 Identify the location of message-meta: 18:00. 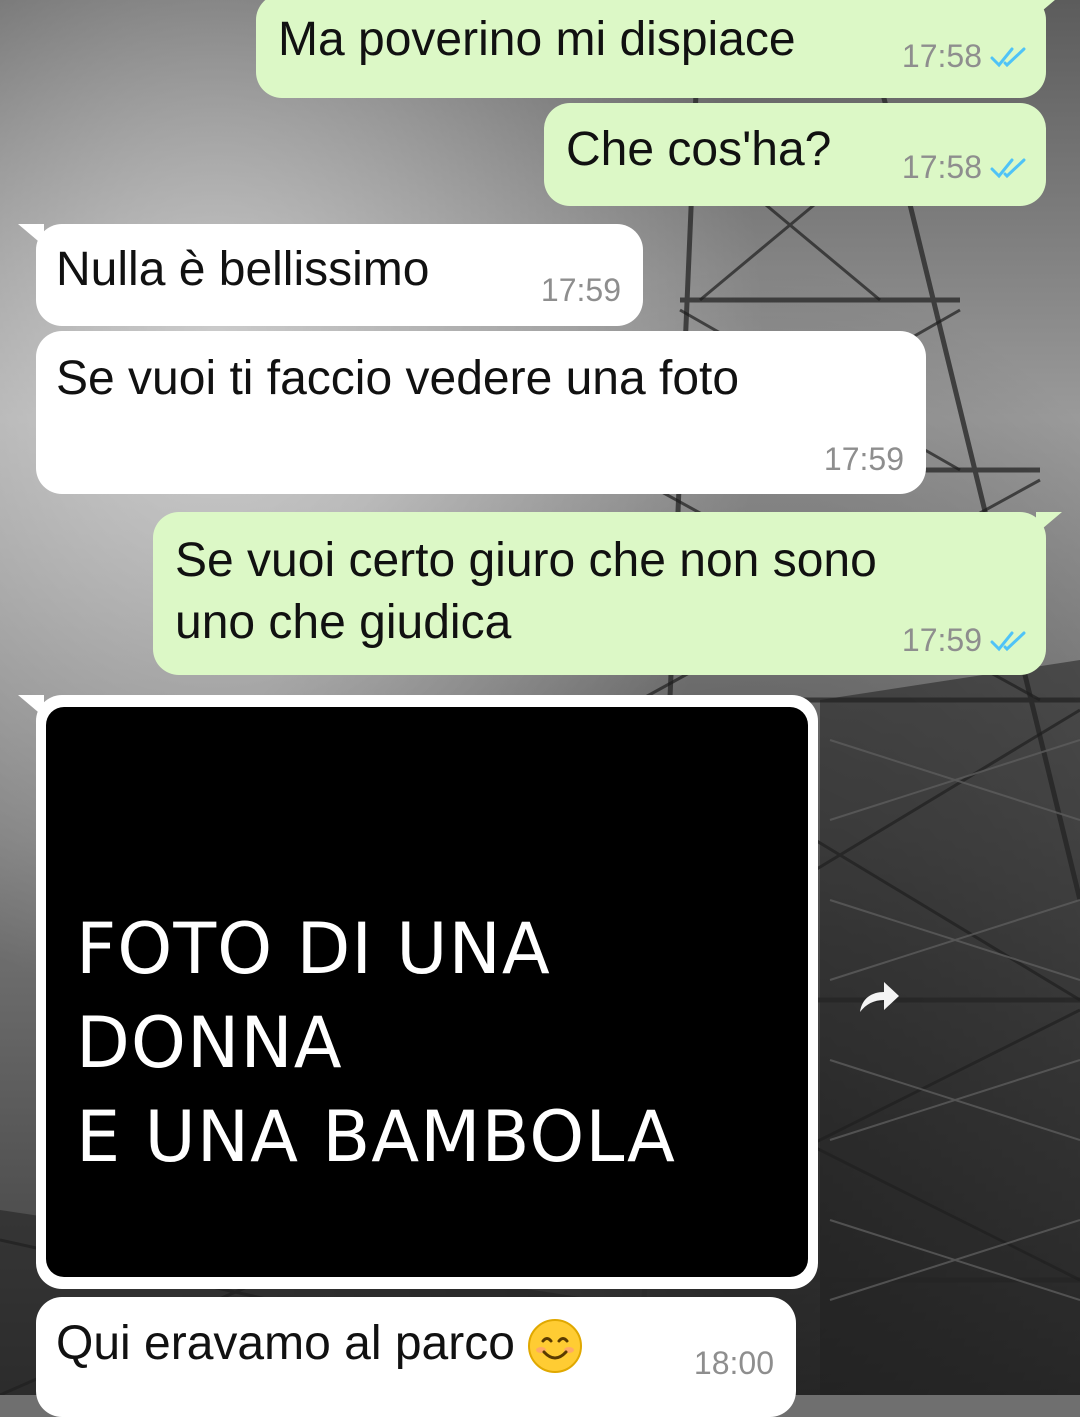
(734, 1363).